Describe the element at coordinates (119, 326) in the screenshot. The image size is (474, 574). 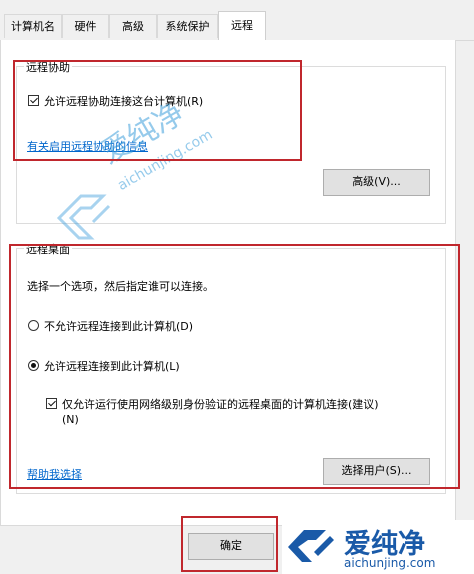
I see `disallow-remote-label: 不允许远程连接到此计算机(D)` at that location.